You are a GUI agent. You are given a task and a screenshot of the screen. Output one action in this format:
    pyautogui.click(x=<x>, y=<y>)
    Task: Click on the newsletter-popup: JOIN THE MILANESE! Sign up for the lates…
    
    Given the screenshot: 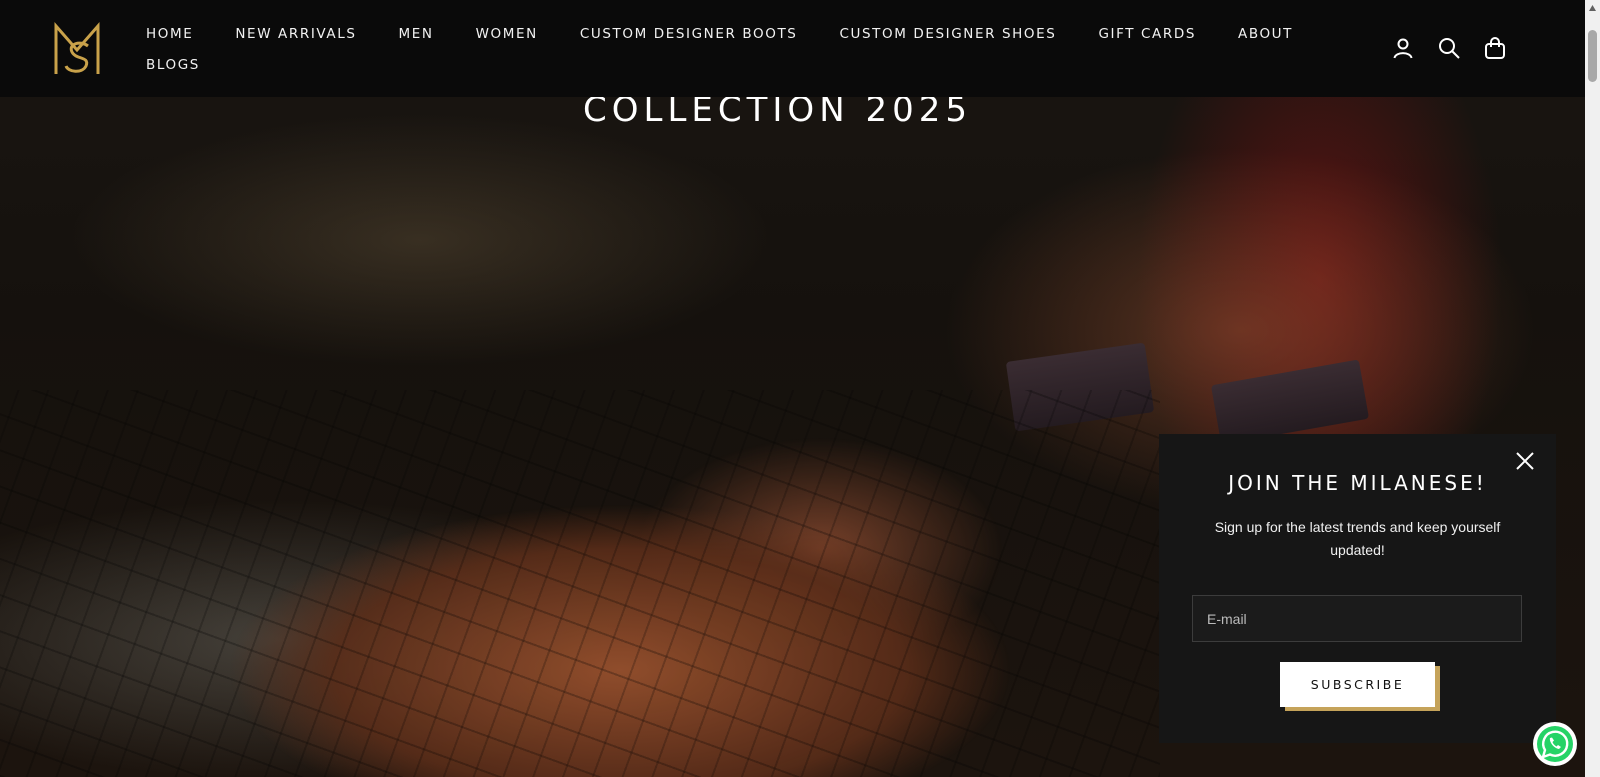 What is the action you would take?
    pyautogui.click(x=1357, y=588)
    